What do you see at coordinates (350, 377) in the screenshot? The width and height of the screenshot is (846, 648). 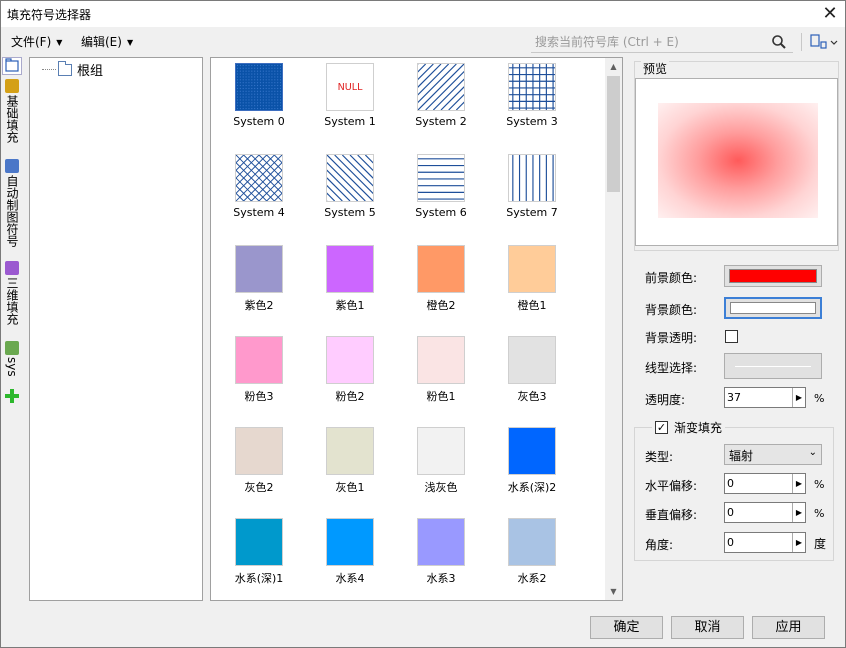 I see `symbol-cell: 粉色2` at bounding box center [350, 377].